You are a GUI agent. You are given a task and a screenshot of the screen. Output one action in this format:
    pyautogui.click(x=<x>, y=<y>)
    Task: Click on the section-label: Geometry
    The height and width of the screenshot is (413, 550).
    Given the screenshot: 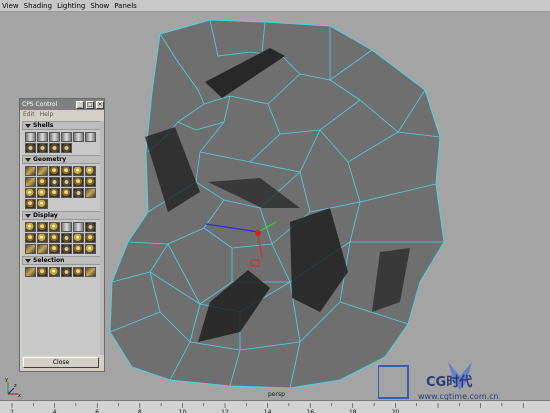 What is the action you would take?
    pyautogui.click(x=50, y=159)
    